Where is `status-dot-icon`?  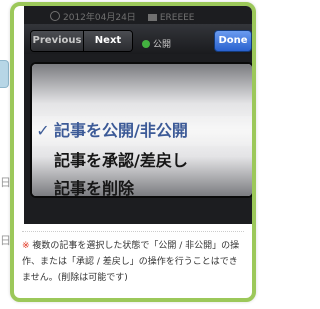 status-dot-icon is located at coordinates (146, 44).